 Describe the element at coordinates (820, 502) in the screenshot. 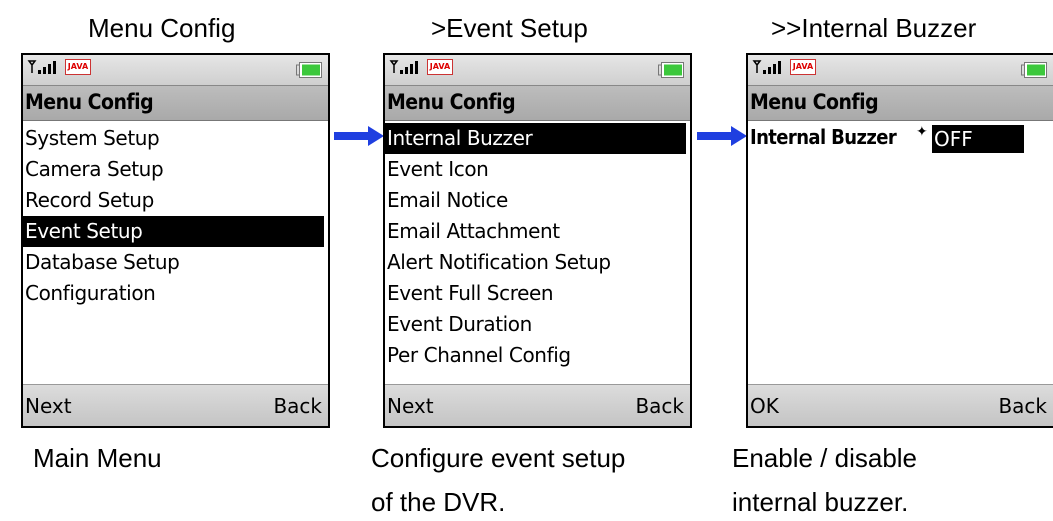

I see `screen-3-description-line-2: internal buzzer.` at that location.